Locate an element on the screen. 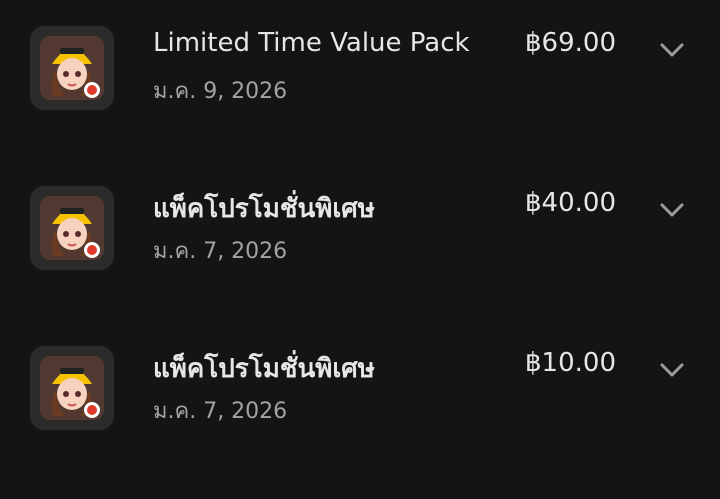  purchase-price: ฿10.00 is located at coordinates (570, 363).